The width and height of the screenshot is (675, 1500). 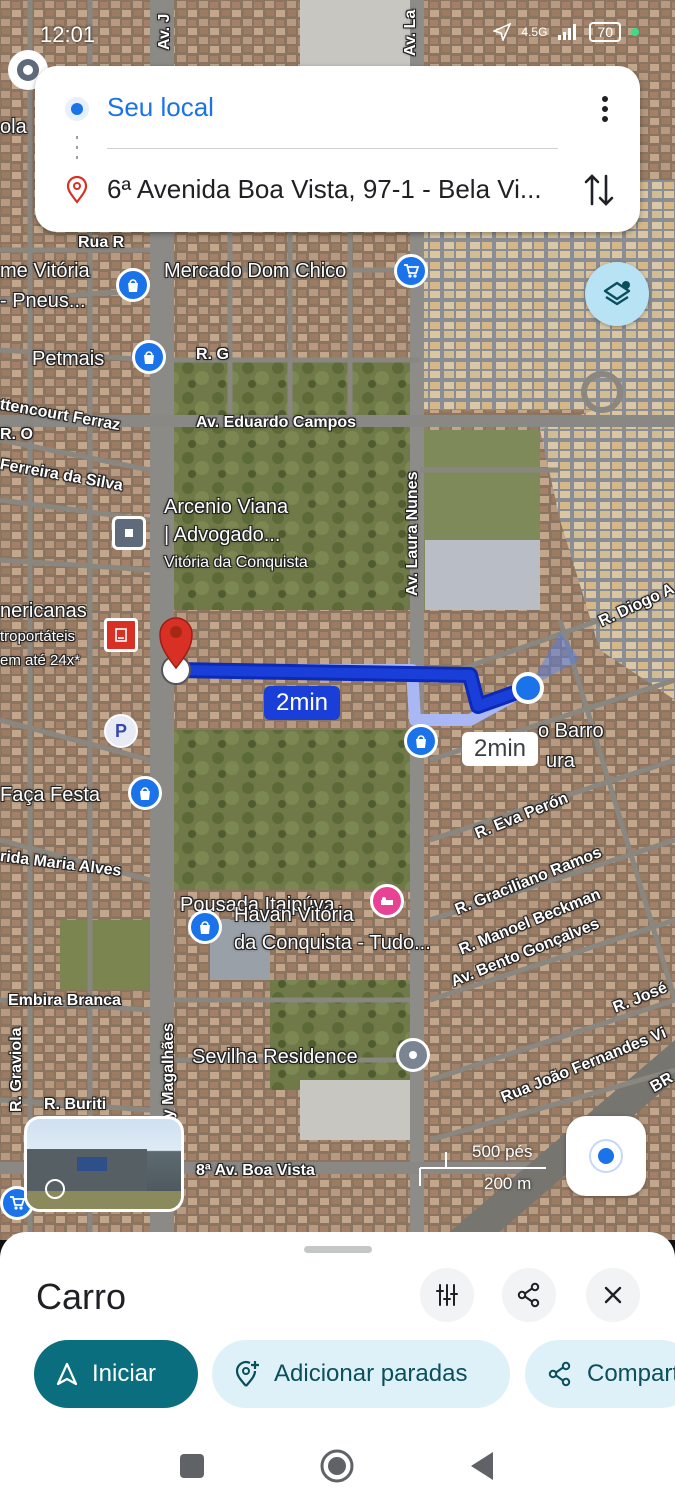 I want to click on add-stops-label: Adicionar paradas, so click(x=371, y=1373).